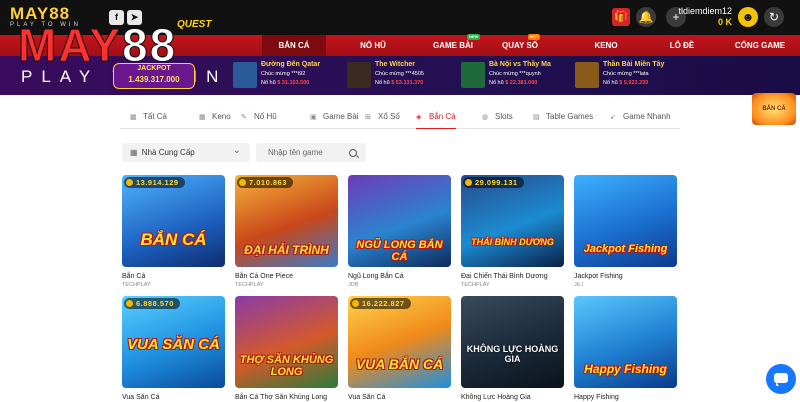 This screenshot has width=800, height=402. What do you see at coordinates (173, 342) in the screenshot?
I see `game-thumbnail: 6.888.570 VUA SĂN CÁ` at bounding box center [173, 342].